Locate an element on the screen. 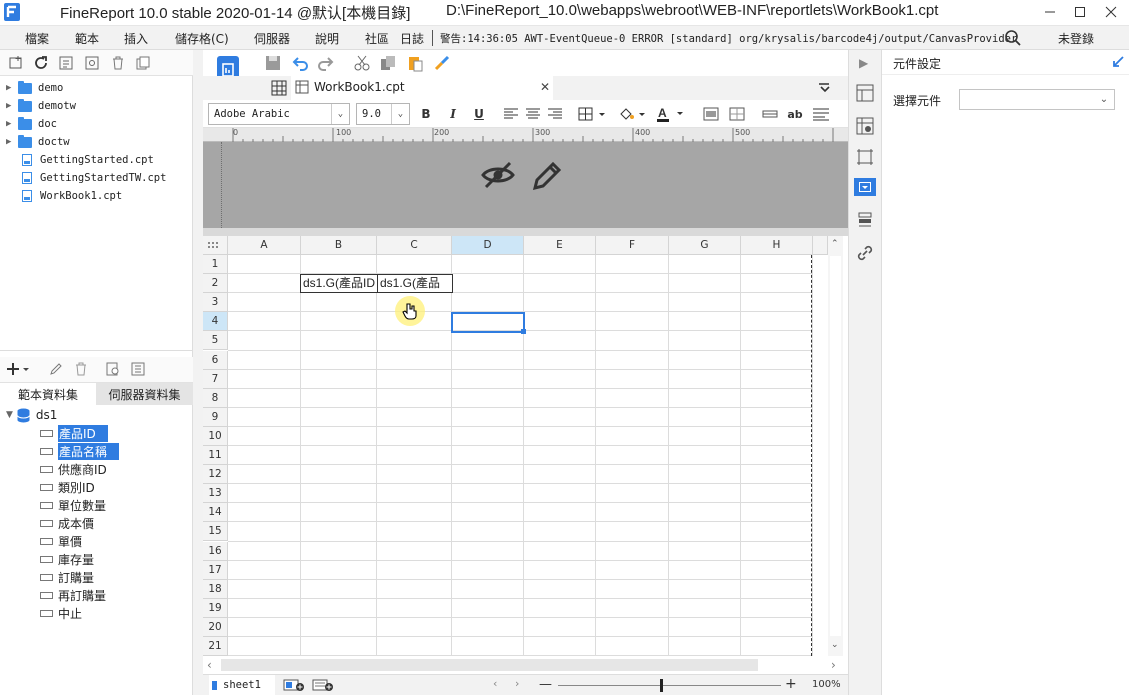  folder-item-demotw: ▶ demotw is located at coordinates (41, 106).